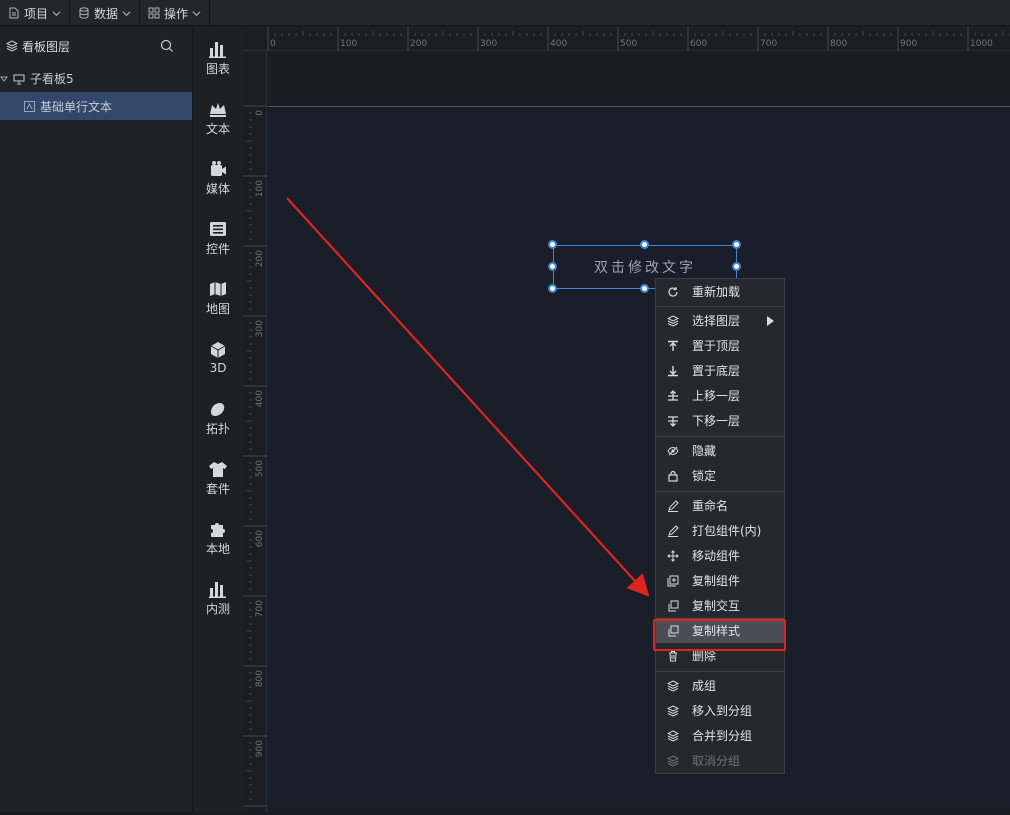  What do you see at coordinates (552, 266) in the screenshot?
I see `resize-handle-left` at bounding box center [552, 266].